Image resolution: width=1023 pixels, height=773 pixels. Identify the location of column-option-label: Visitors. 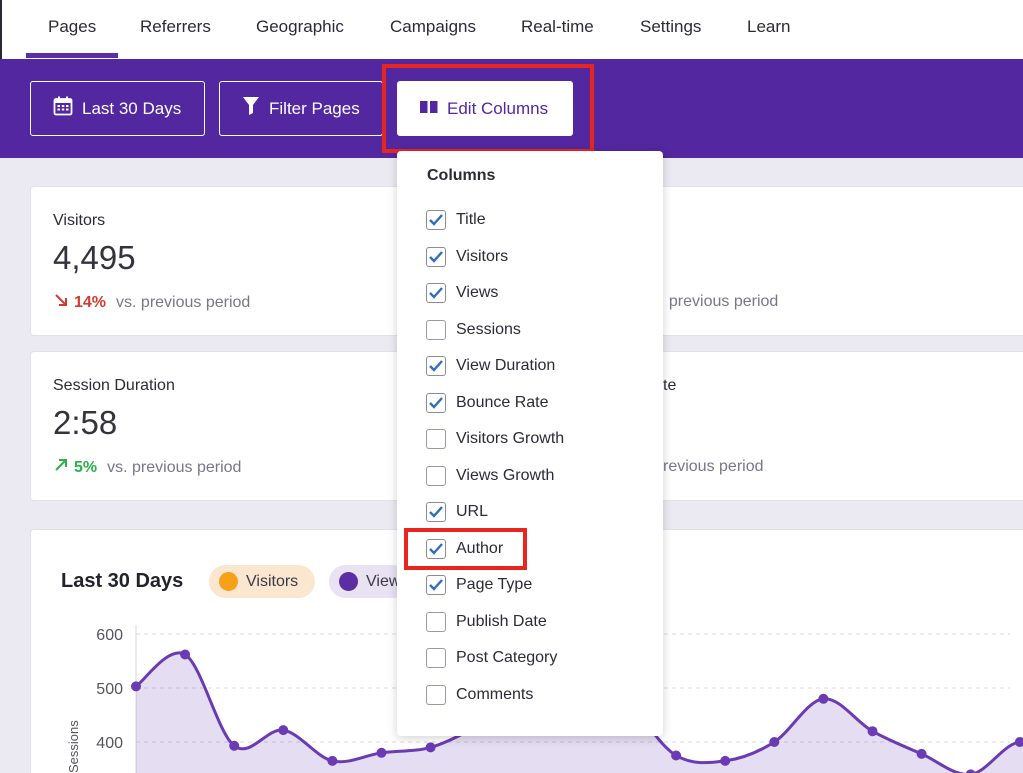
(482, 256).